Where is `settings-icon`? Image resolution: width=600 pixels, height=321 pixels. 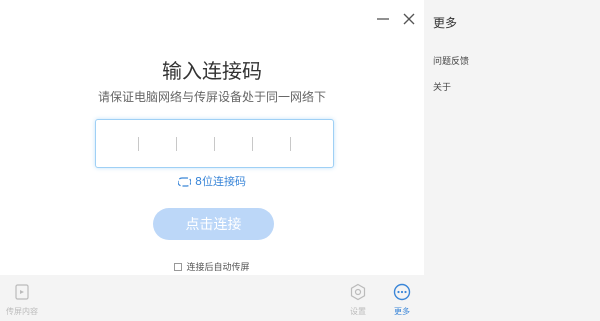 settings-icon is located at coordinates (358, 293).